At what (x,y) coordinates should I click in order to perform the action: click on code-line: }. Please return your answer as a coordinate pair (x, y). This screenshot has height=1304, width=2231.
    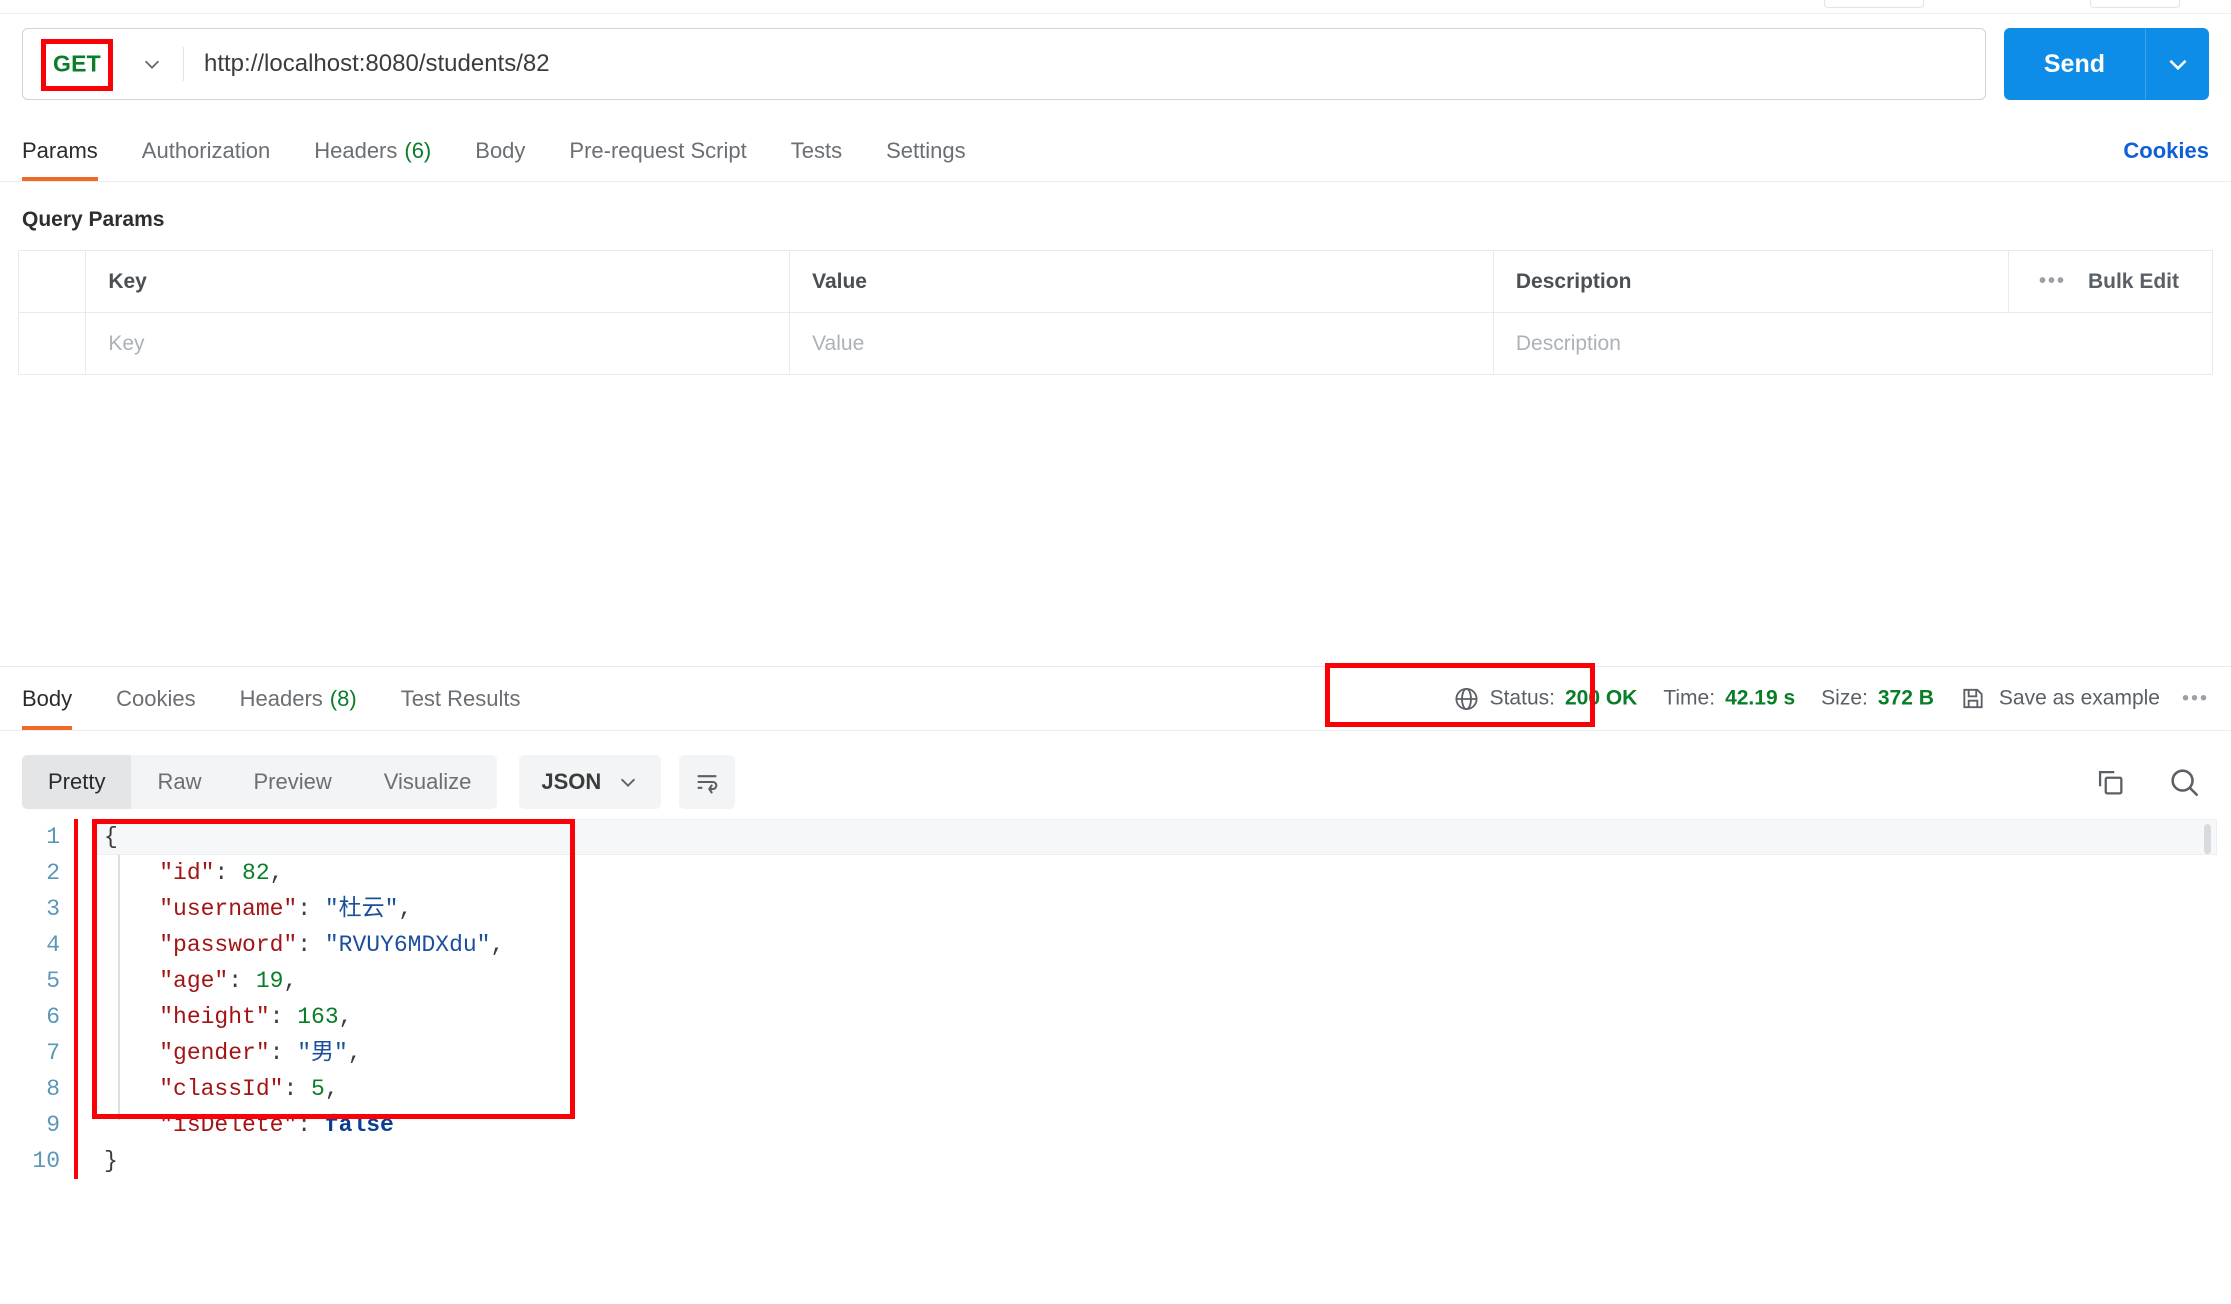
    Looking at the image, I should click on (304, 1161).